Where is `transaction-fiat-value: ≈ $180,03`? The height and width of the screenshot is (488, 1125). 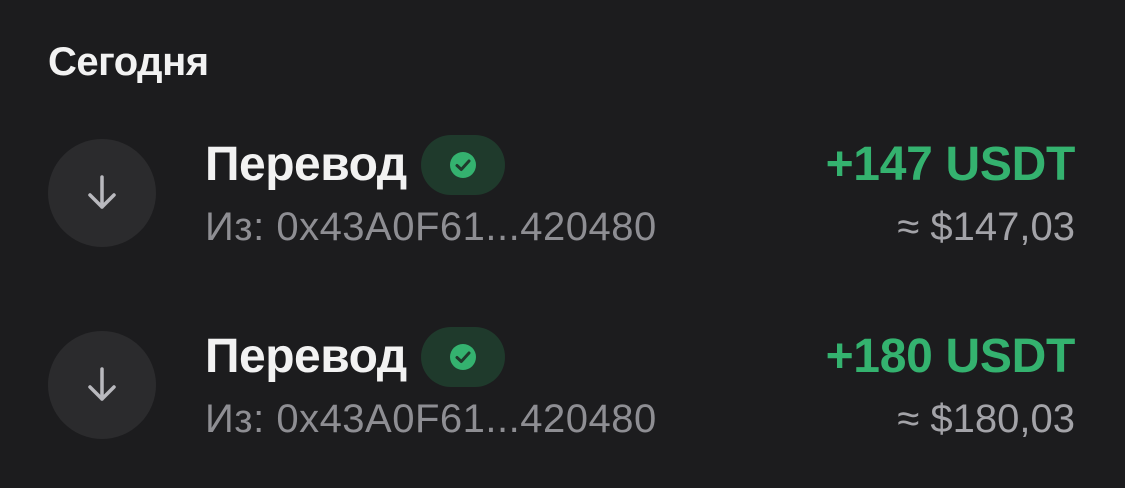 transaction-fiat-value: ≈ $180,03 is located at coordinates (986, 419).